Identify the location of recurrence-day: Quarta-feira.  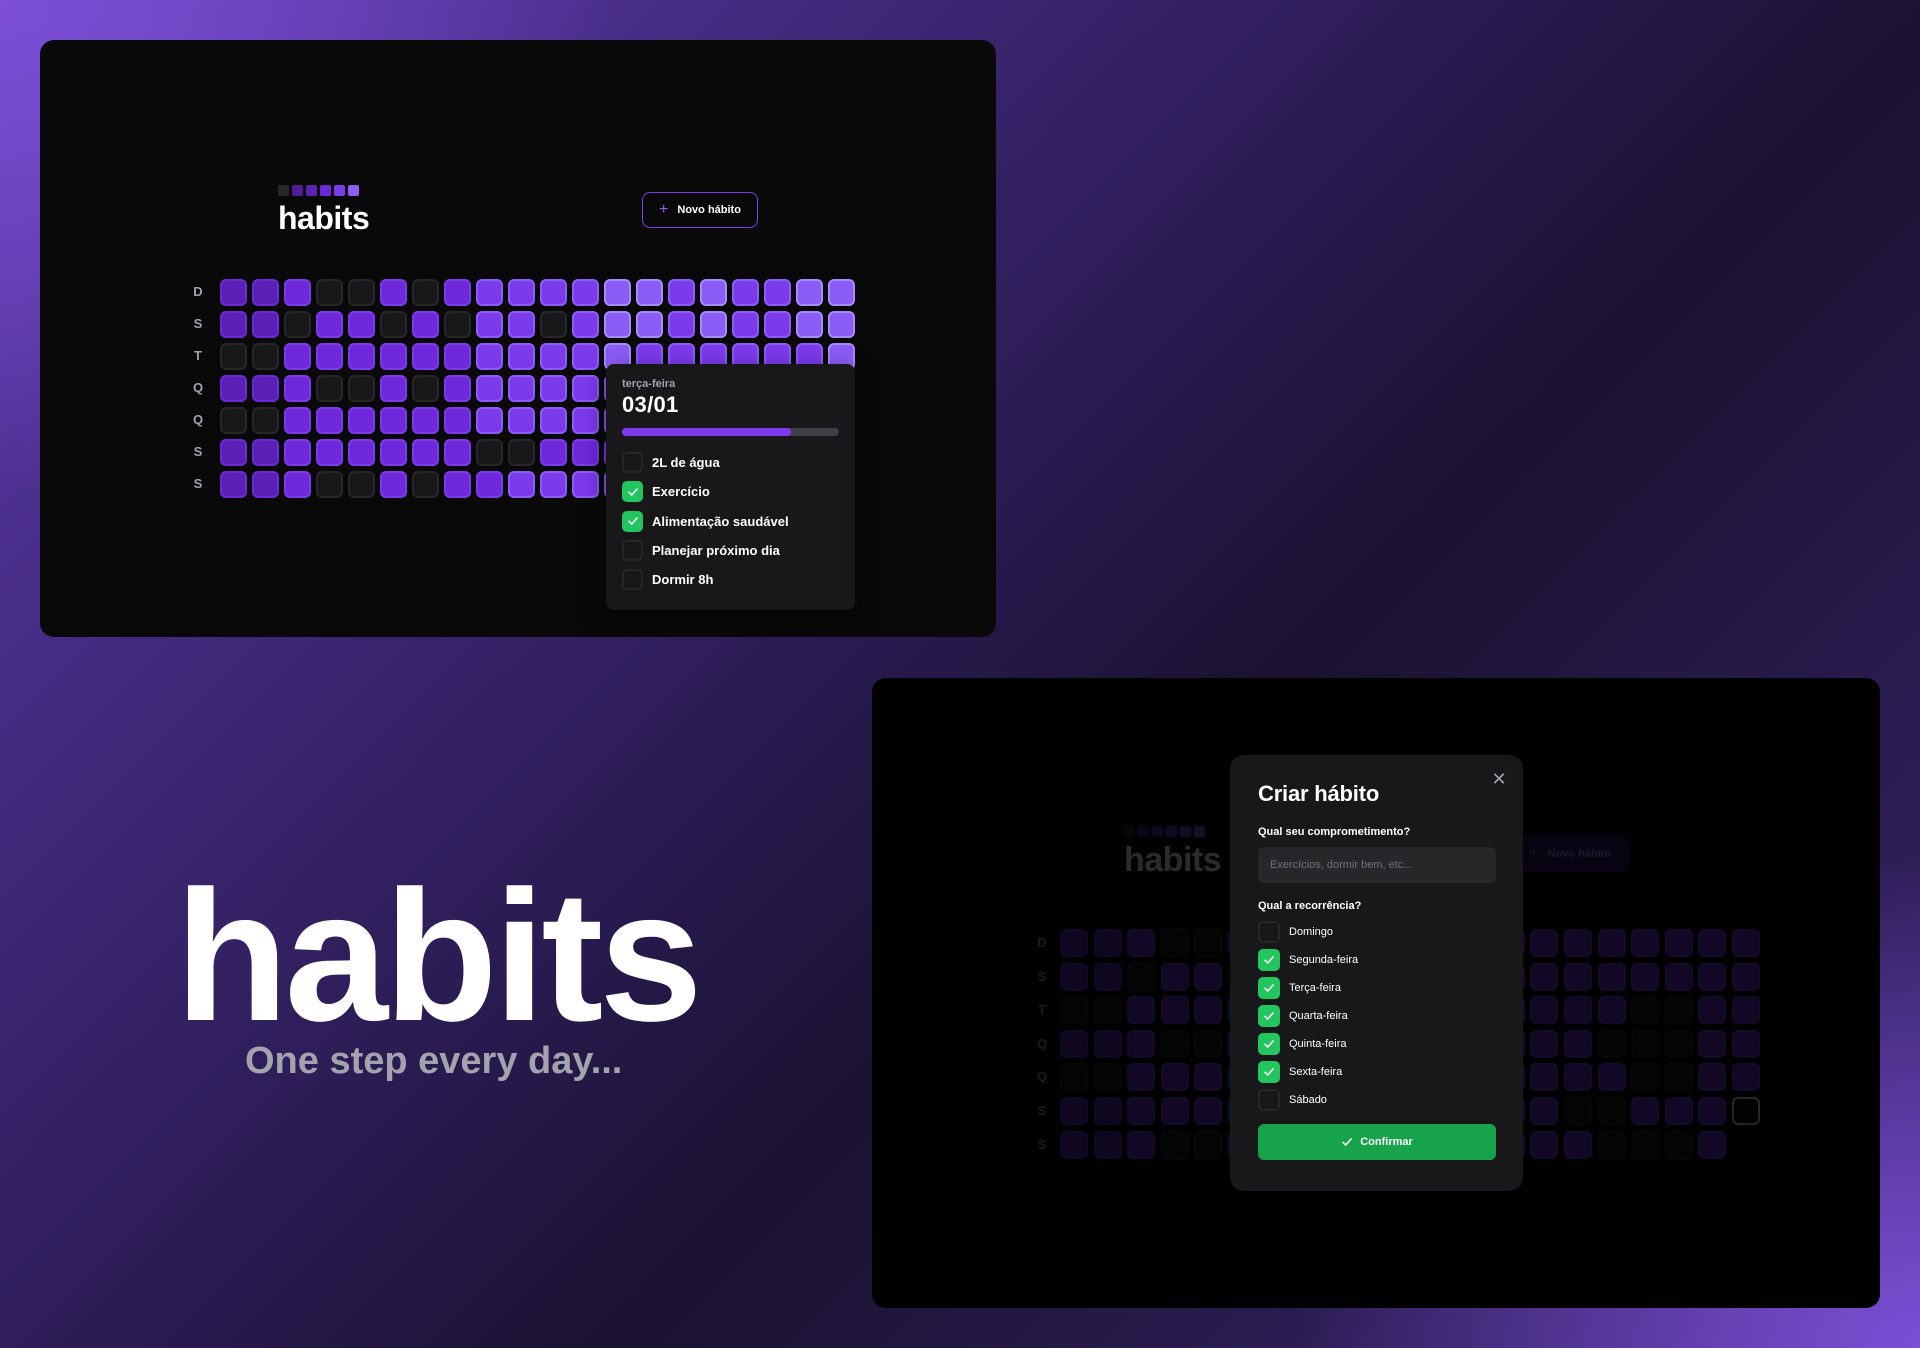
(1376, 1016).